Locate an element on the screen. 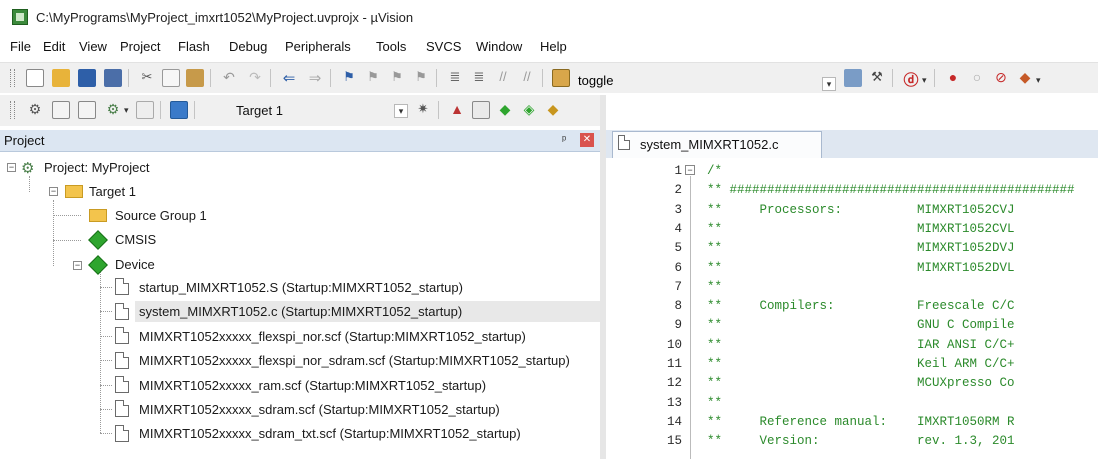 This screenshot has height=459, width=1098. bookmark-toggle-icon: ⚑ is located at coordinates (349, 78).